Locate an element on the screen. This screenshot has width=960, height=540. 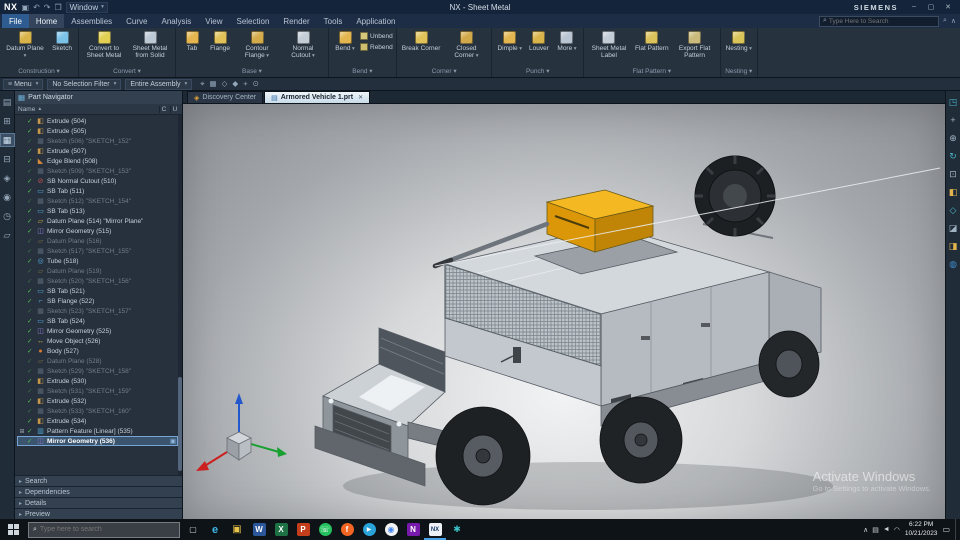
tree-item-sb-tab-521: ✓ ▭ SB Tab (521) is located at coordinates (97, 291).